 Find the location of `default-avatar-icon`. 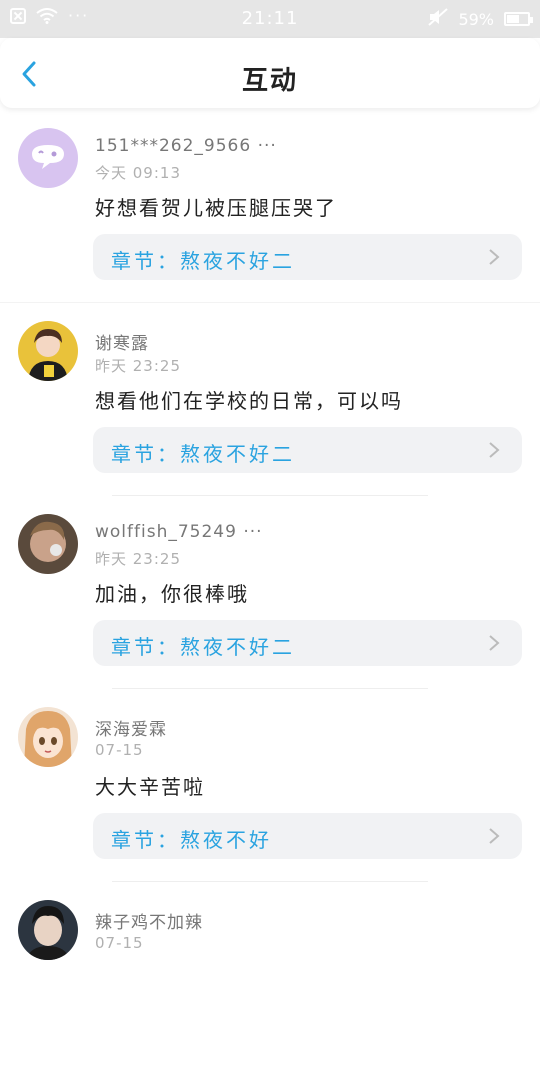

default-avatar-icon is located at coordinates (48, 158).